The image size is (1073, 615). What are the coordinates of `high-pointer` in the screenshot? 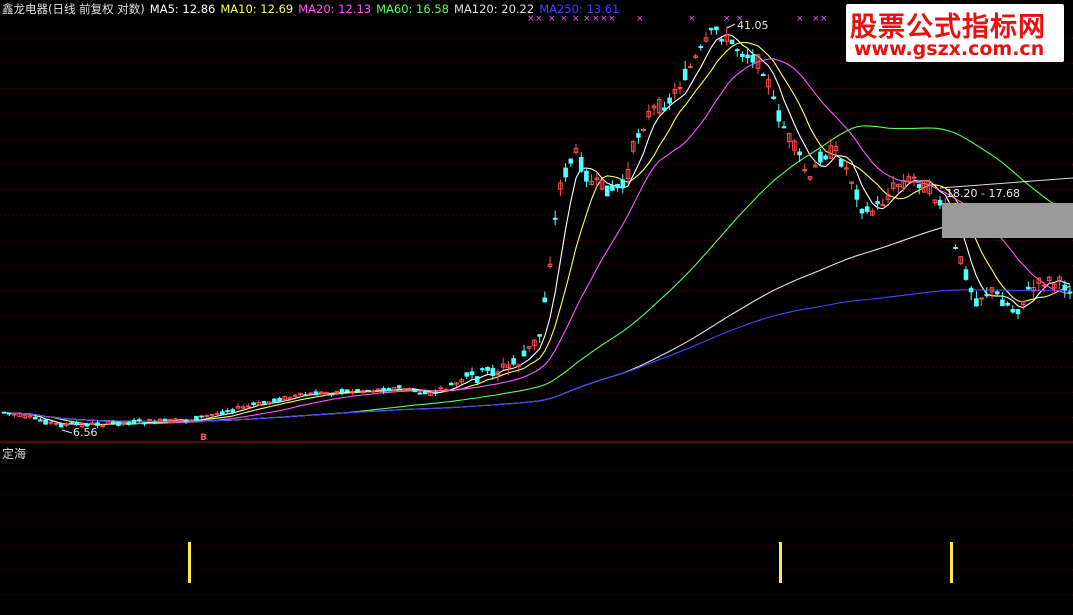 It's located at (731, 26).